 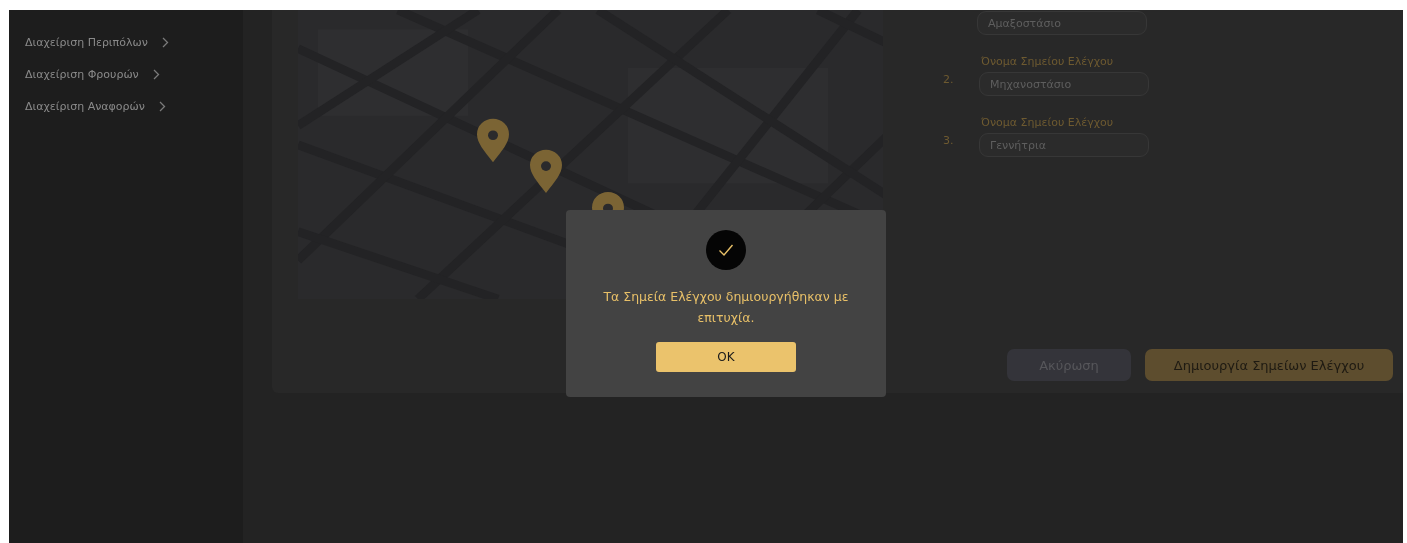 I want to click on sidebar-item: Διαχείριση Περιπόλων, so click(x=97, y=42).